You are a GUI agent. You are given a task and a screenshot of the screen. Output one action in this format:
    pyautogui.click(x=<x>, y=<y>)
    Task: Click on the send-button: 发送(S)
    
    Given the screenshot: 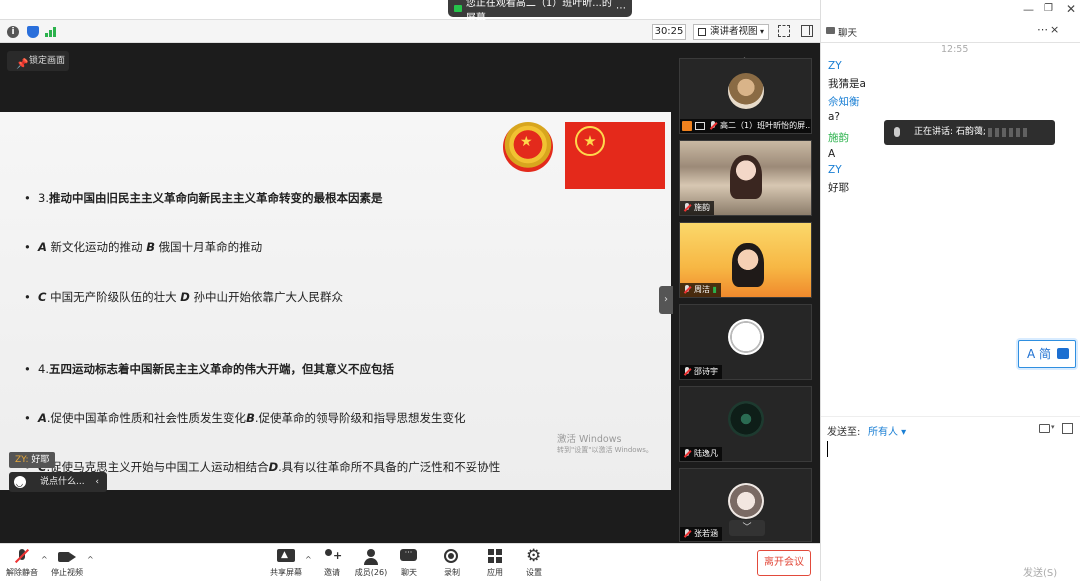 What is the action you would take?
    pyautogui.click(x=1040, y=571)
    